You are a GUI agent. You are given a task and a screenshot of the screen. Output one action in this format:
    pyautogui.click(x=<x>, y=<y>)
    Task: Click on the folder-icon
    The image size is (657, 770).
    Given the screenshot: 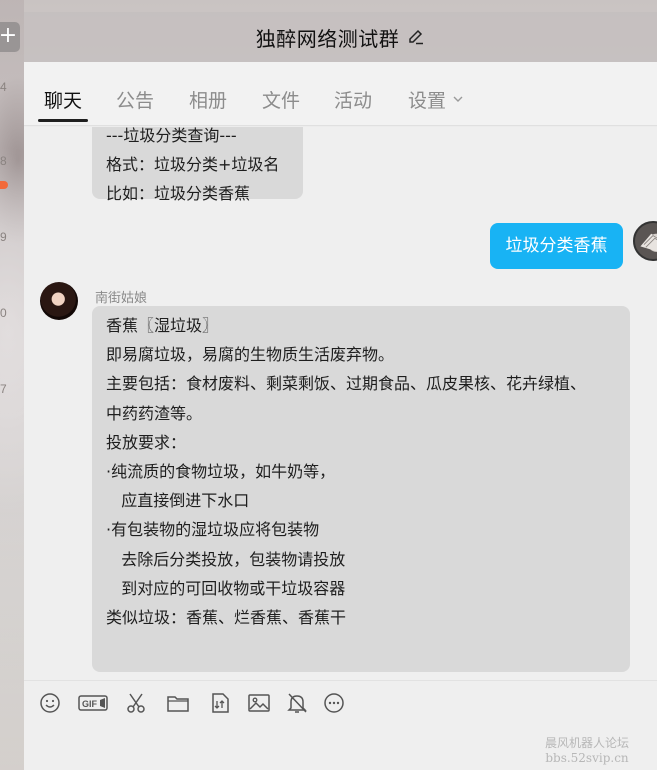 What is the action you would take?
    pyautogui.click(x=178, y=703)
    